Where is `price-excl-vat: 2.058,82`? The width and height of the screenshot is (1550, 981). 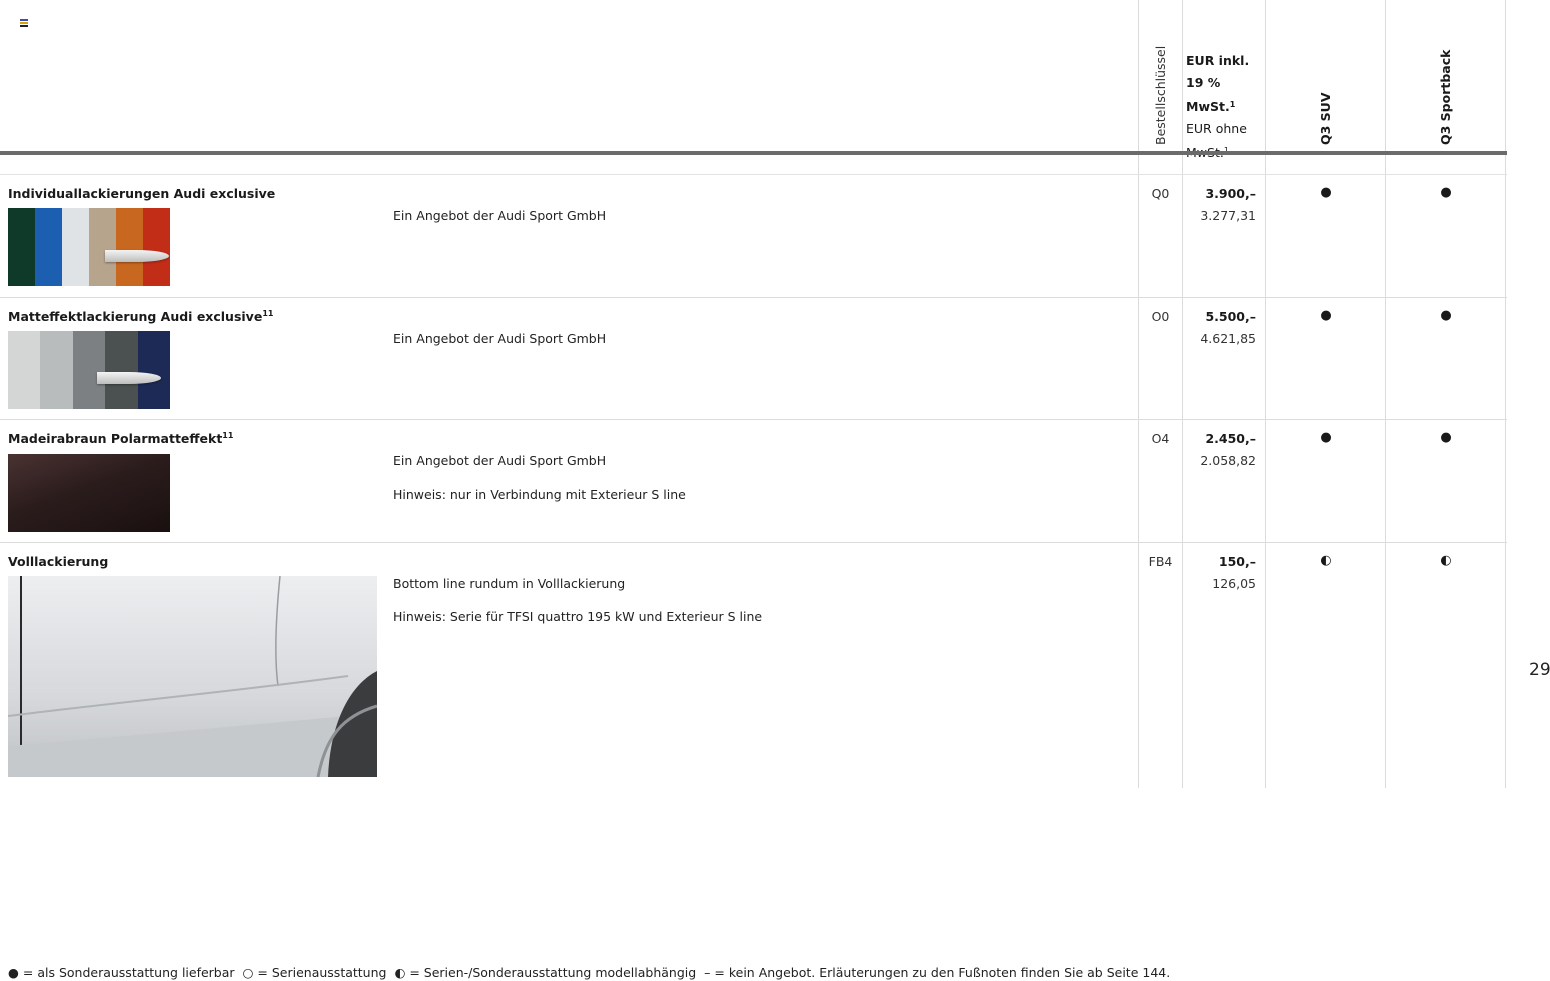 price-excl-vat: 2.058,82 is located at coordinates (1228, 460).